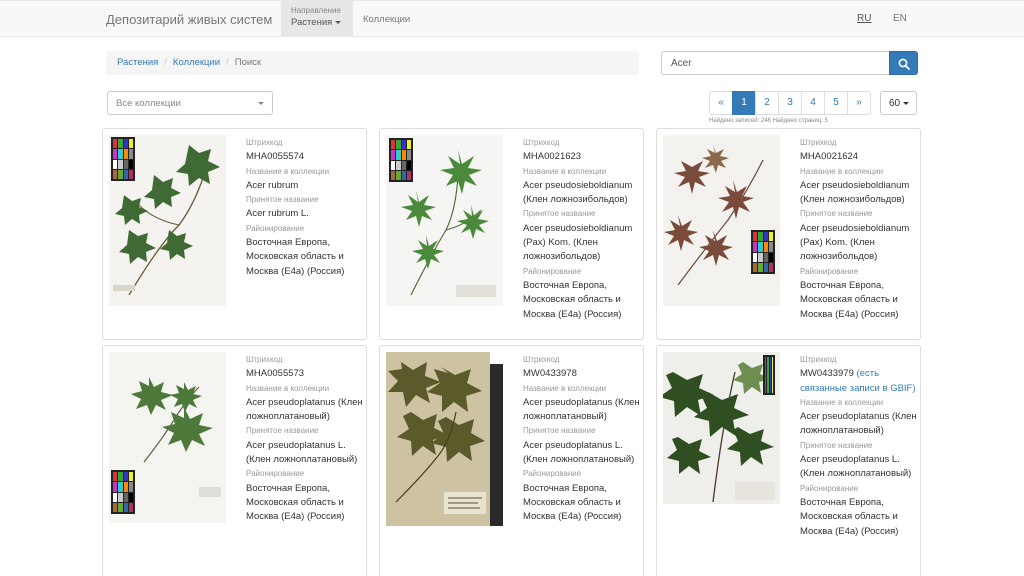 The height and width of the screenshot is (576, 1024). Describe the element at coordinates (836, 103) in the screenshot. I see `page-5: 5` at that location.